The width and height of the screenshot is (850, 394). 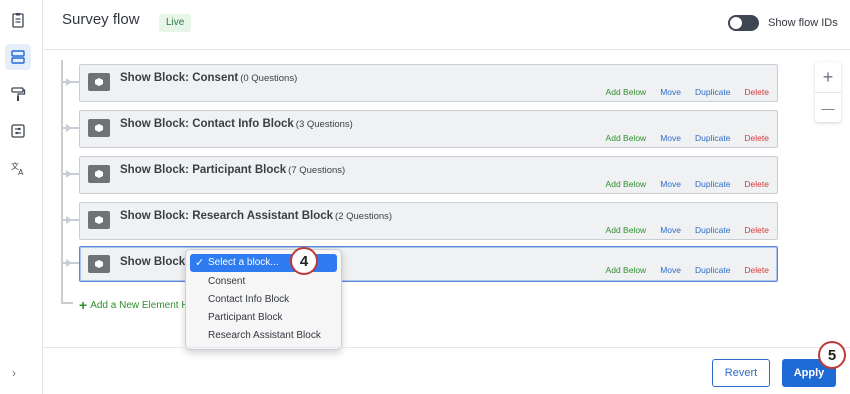 I want to click on question-count: (7 Questions), so click(x=317, y=170).